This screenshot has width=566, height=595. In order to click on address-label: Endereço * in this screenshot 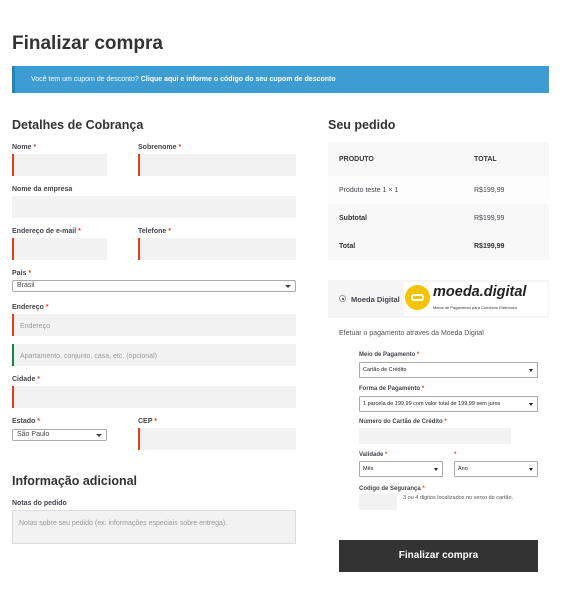, I will do `click(30, 307)`.